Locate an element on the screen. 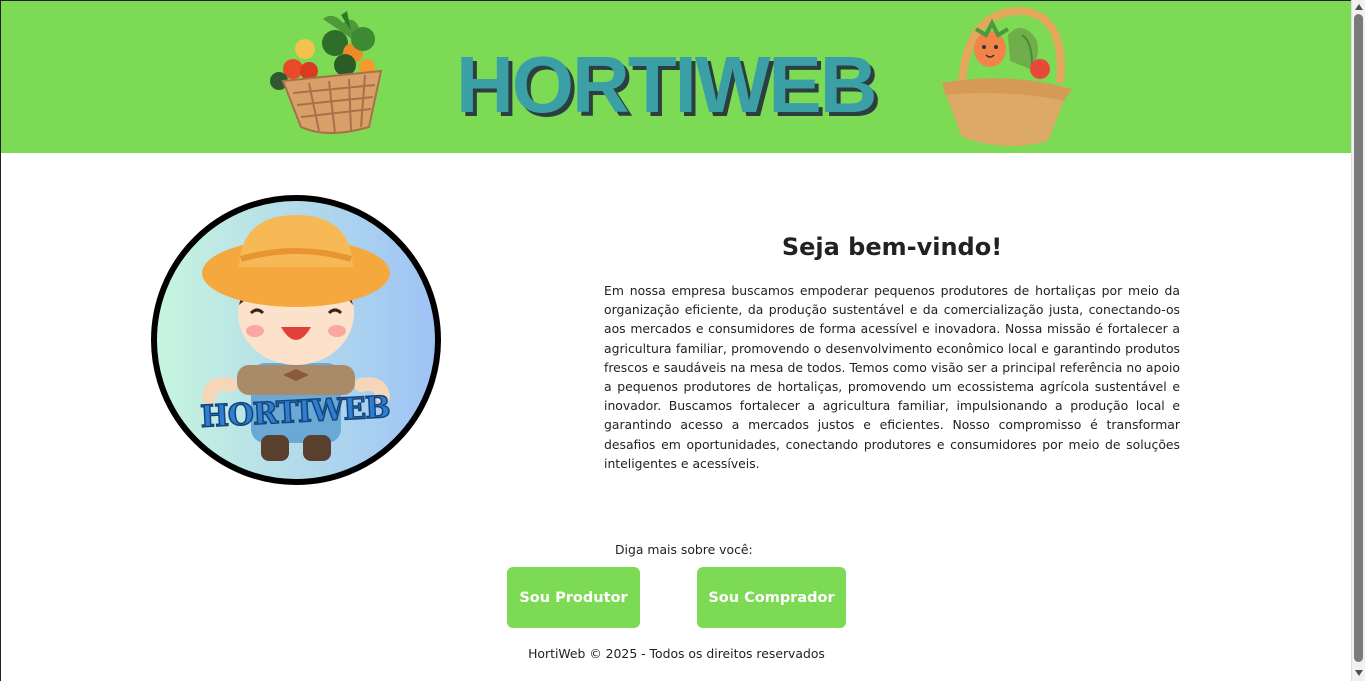  mascot-avatar: HORTIWEB is located at coordinates (296, 340).